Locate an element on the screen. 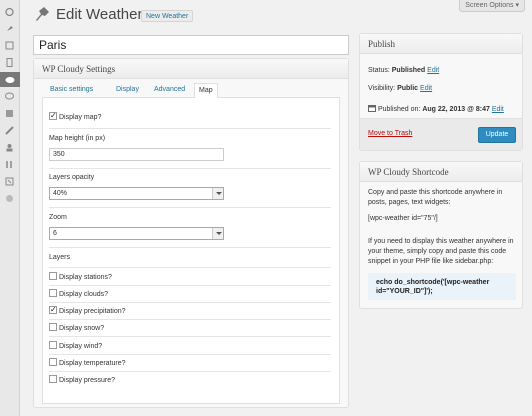 This screenshot has width=532, height=416. add-new-button: New Weather is located at coordinates (167, 16).